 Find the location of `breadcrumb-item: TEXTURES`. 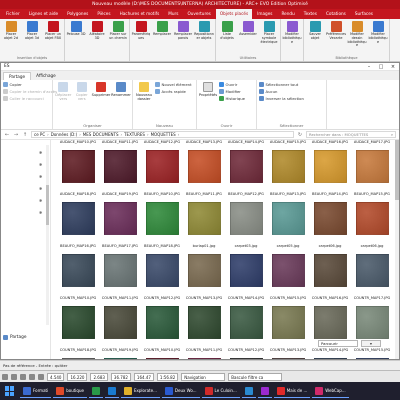

breadcrumb-item: TEXTURES is located at coordinates (134, 134).